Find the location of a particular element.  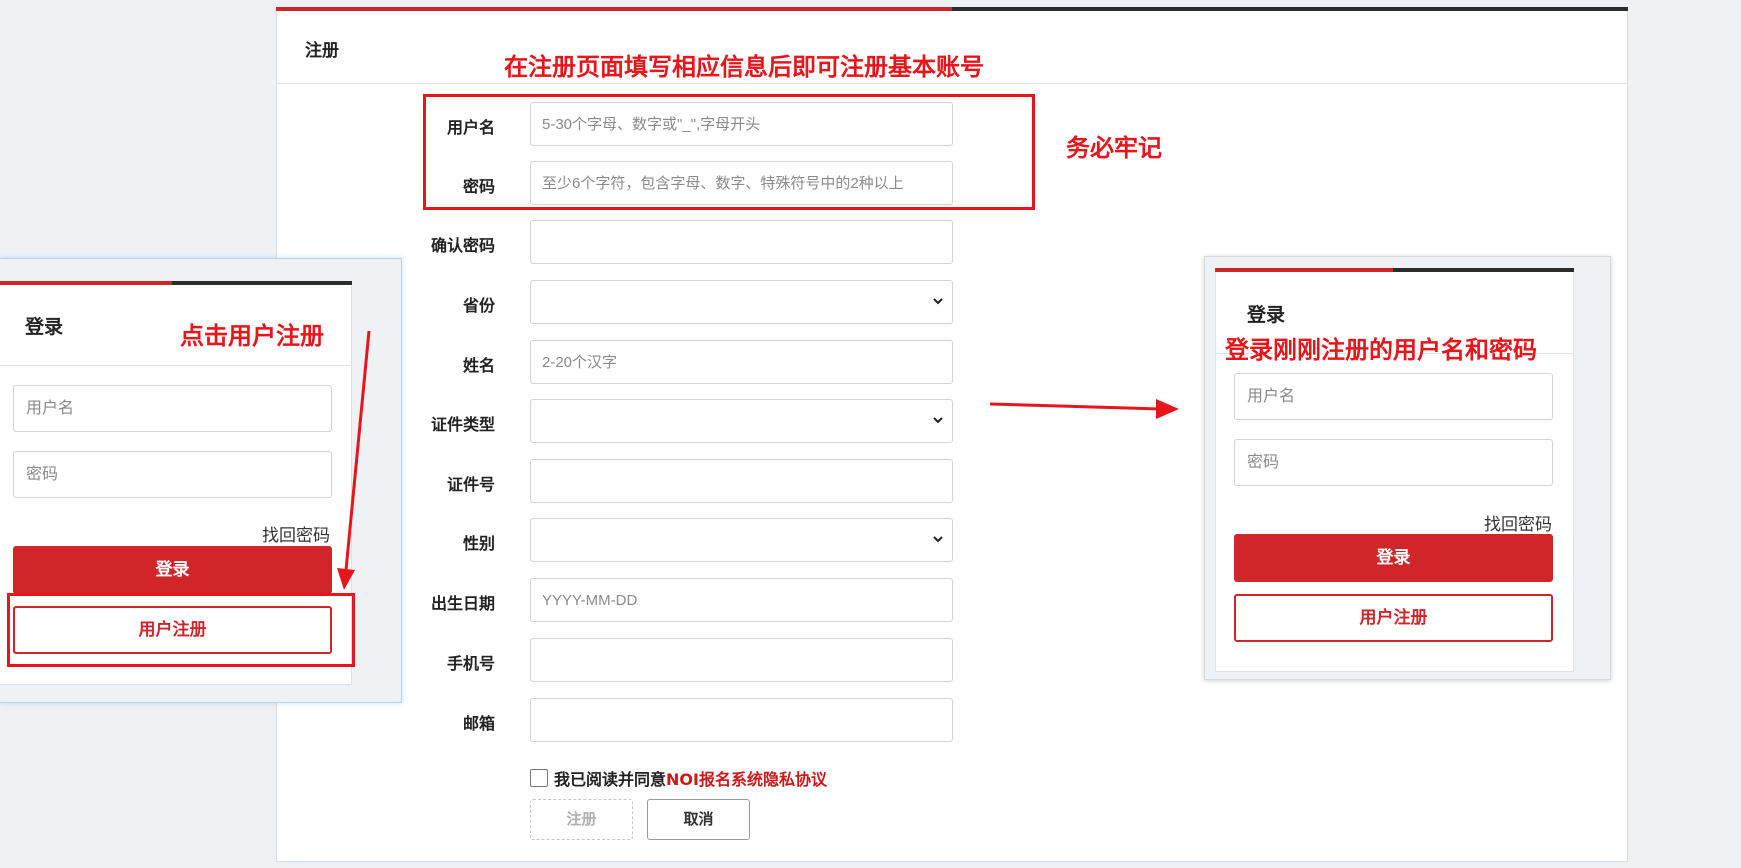

email-label: 邮箱 is located at coordinates (478, 723).